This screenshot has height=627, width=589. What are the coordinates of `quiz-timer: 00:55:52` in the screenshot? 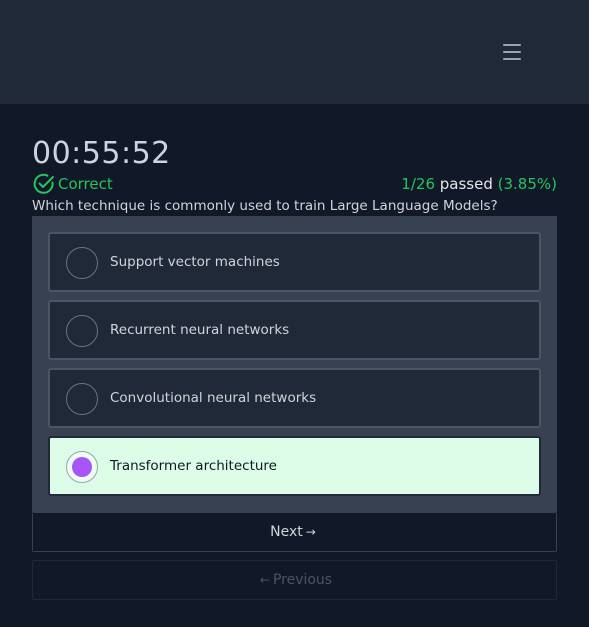 It's located at (101, 153).